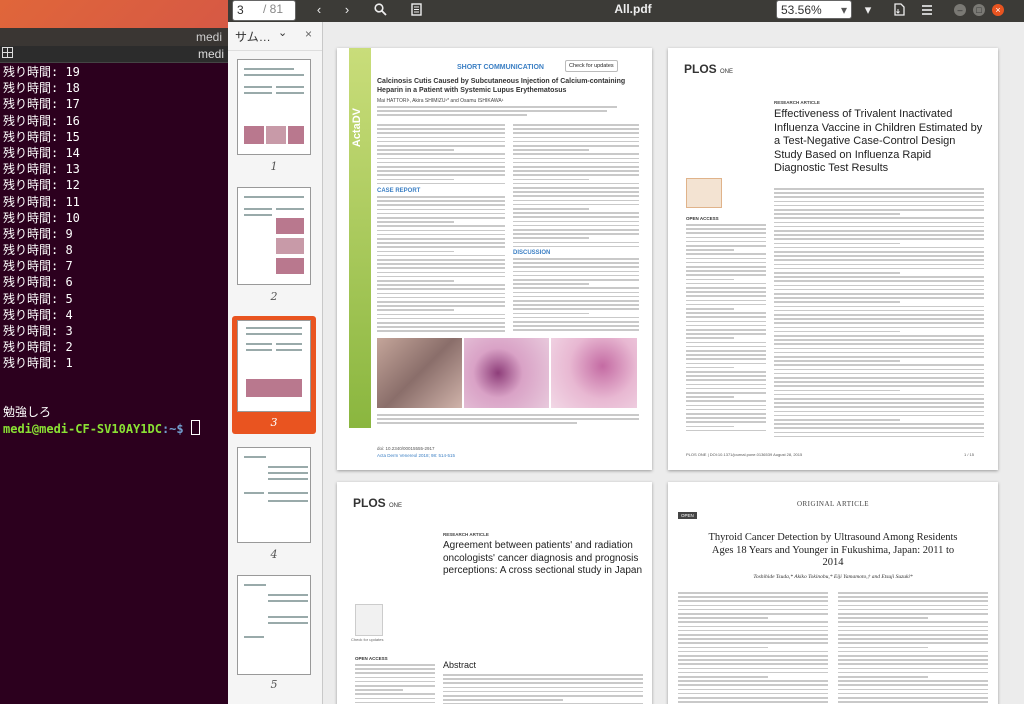  I want to click on zoom-selector: 53.56% ▾, so click(814, 9).